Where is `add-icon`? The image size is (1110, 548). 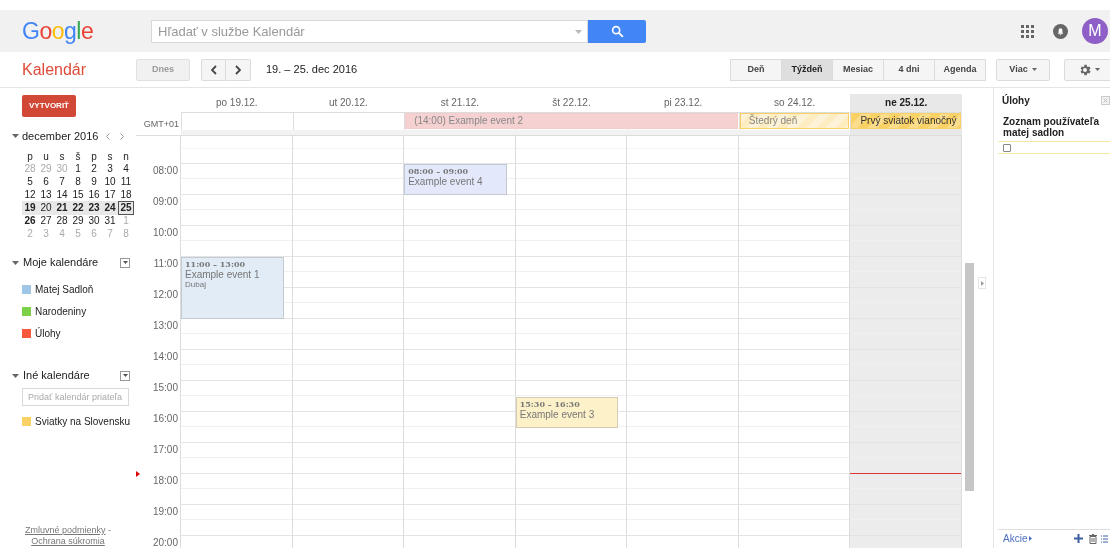
add-icon is located at coordinates (1078, 538).